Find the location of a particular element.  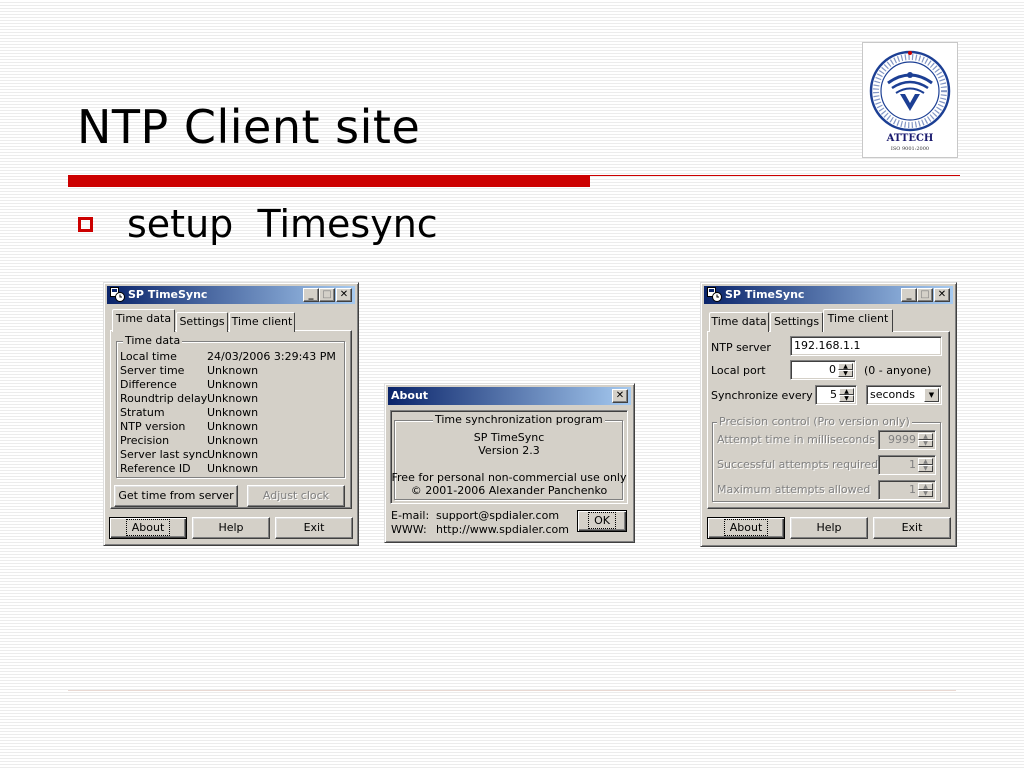

server-time-value: Unknown is located at coordinates (233, 370).